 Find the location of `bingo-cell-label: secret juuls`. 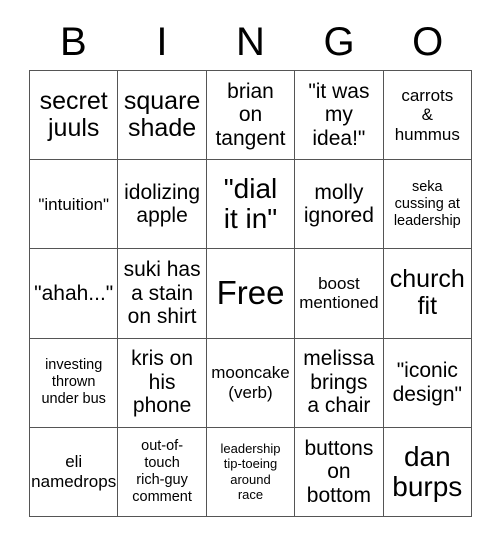

bingo-cell-label: secret juuls is located at coordinates (73, 114).